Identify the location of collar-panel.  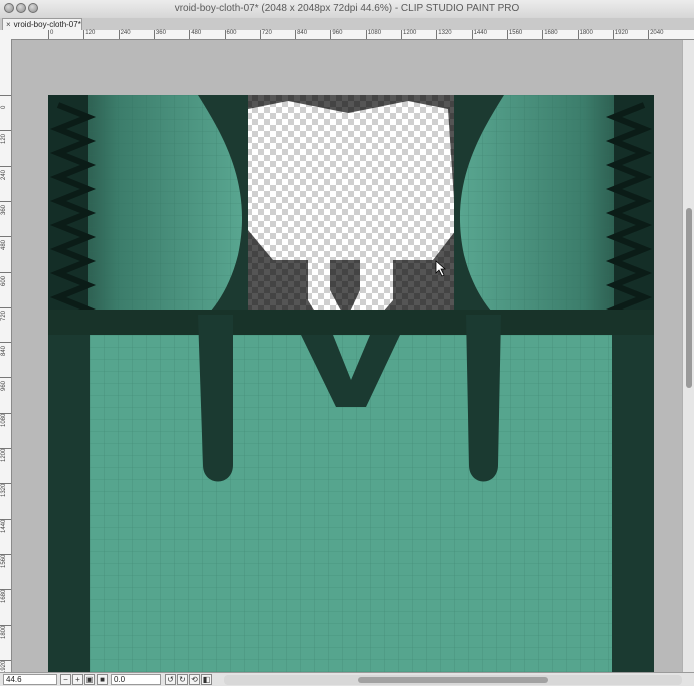
(352, 180).